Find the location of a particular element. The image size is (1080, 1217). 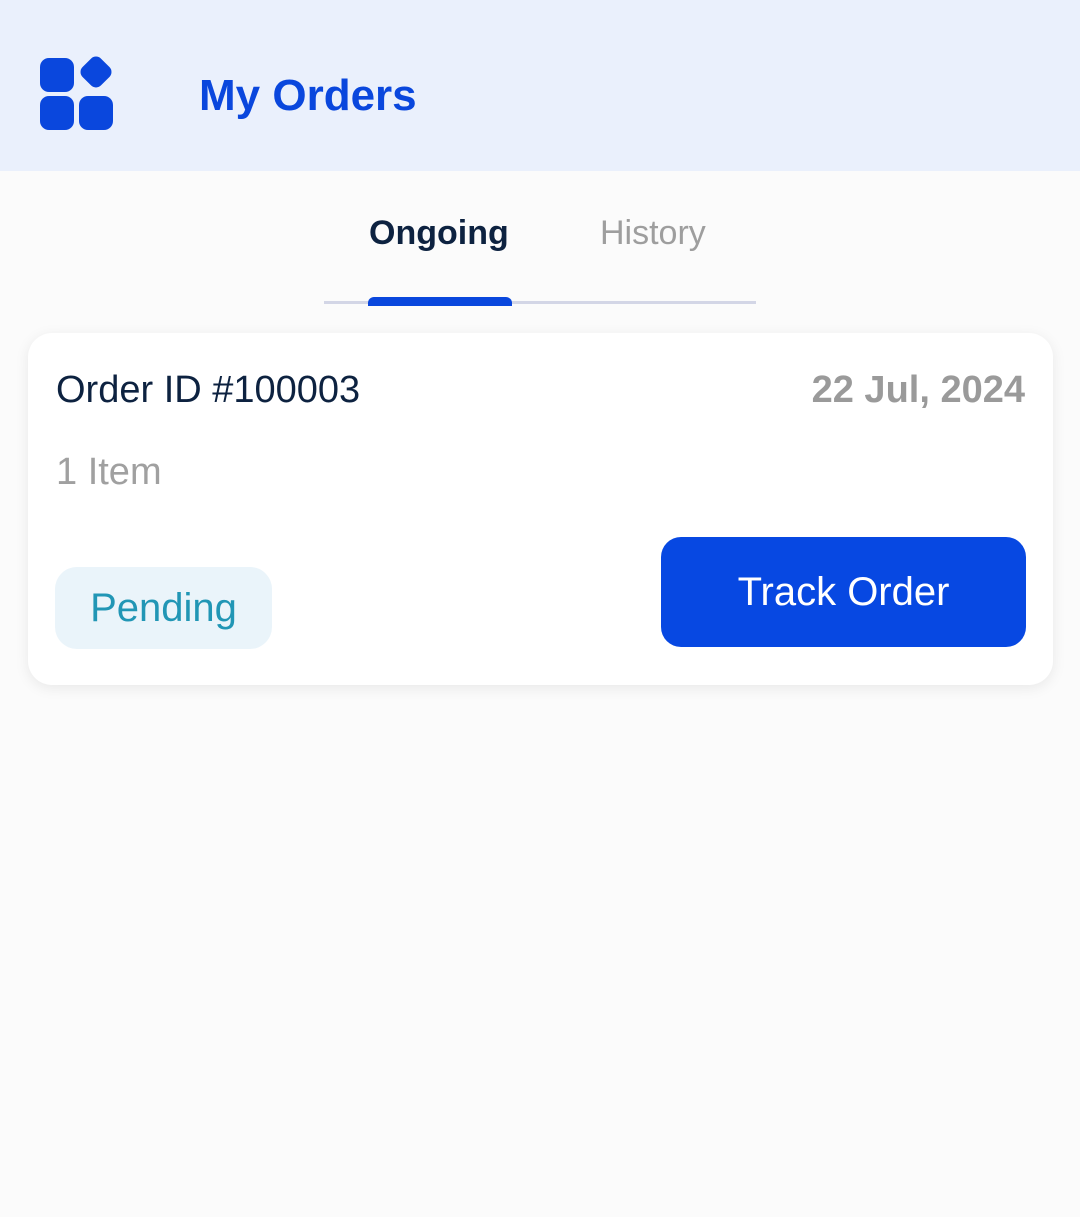

tab-history: History is located at coordinates (653, 233).